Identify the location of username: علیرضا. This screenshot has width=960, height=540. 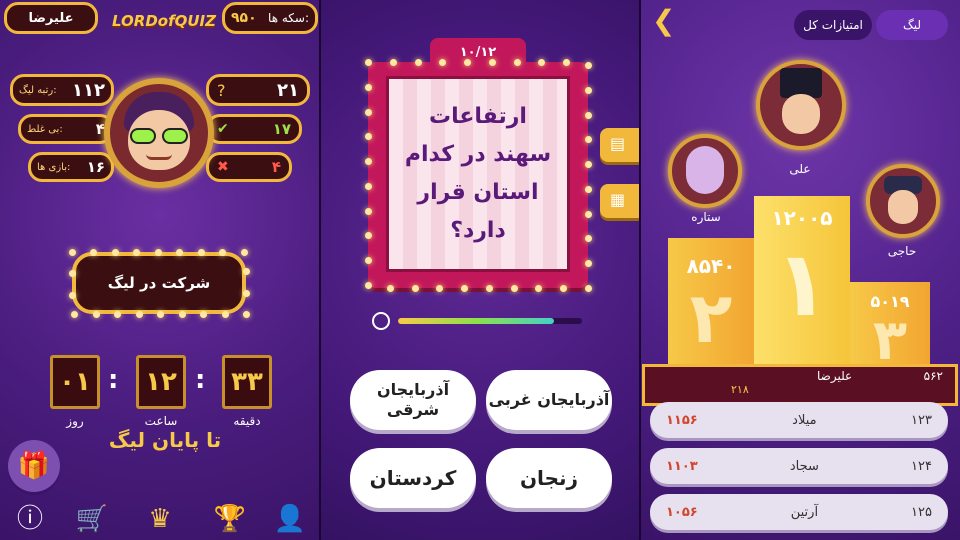
(51, 18).